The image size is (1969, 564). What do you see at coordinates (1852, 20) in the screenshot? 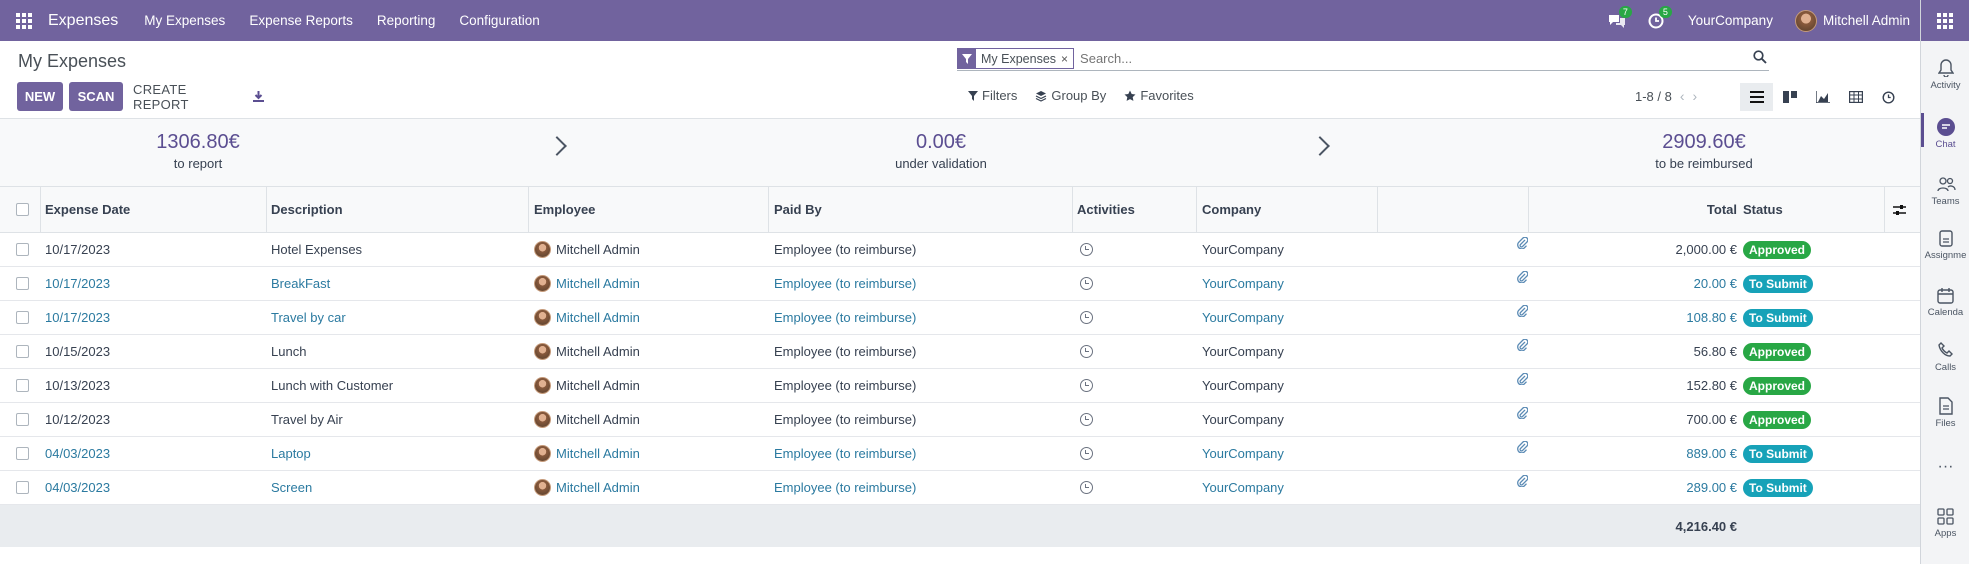
I see `user-menu: Mitchell Admin` at bounding box center [1852, 20].